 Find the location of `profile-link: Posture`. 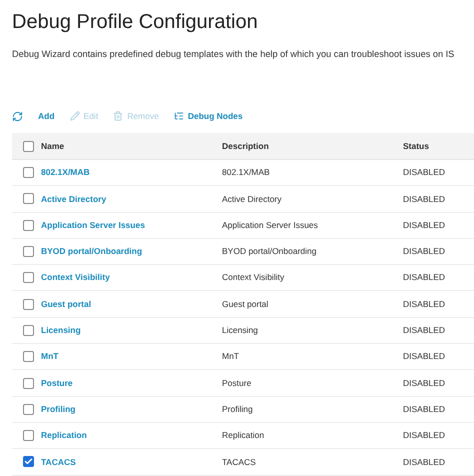

profile-link: Posture is located at coordinates (57, 383).